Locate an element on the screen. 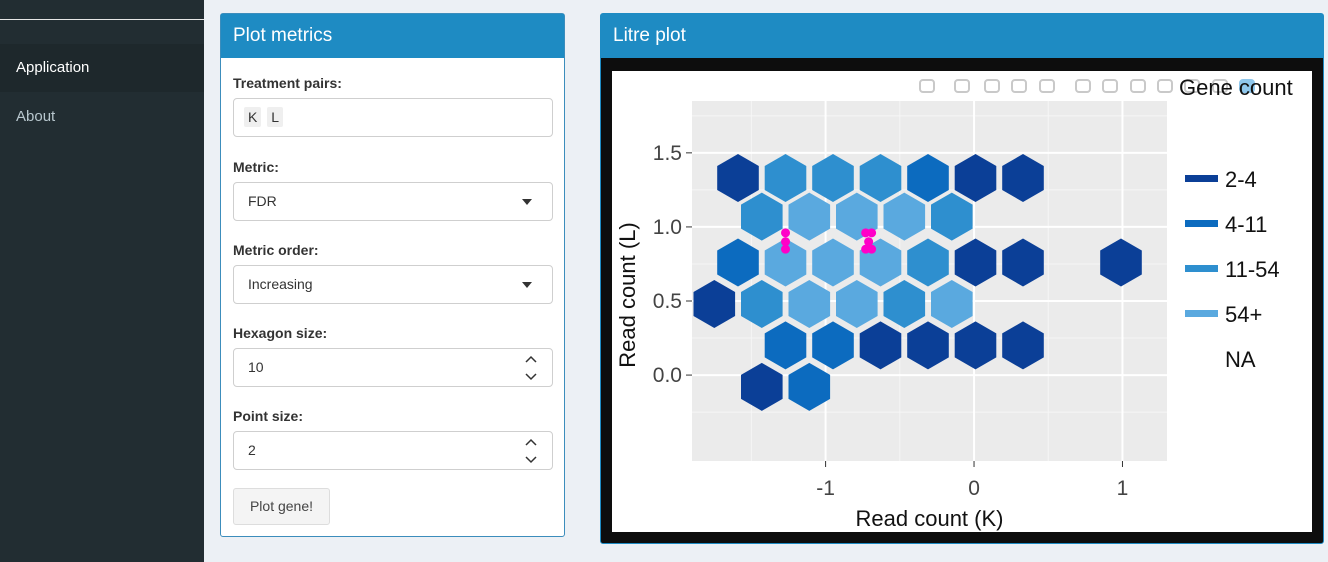 This screenshot has height=562, width=1328. zoom-icon is located at coordinates (962, 86).